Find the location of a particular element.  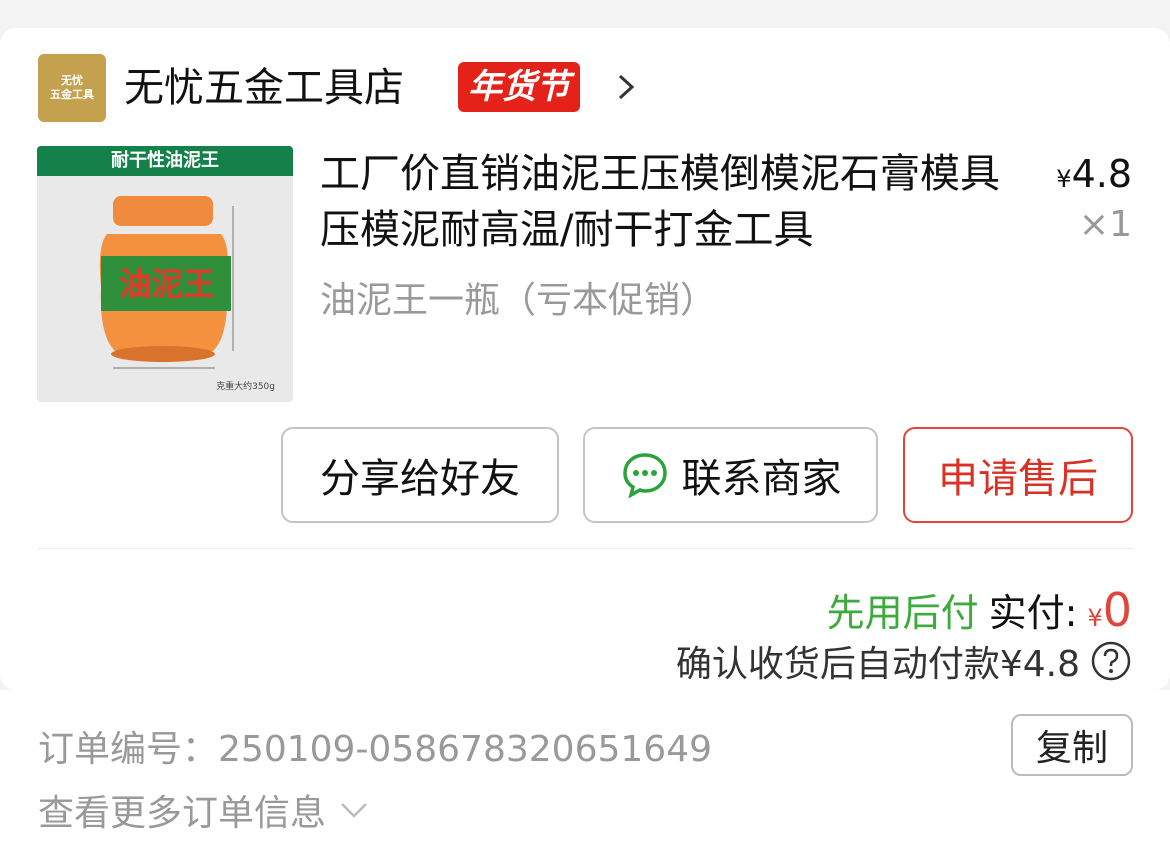

order-number: 订单编号：250109-058678320651649 is located at coordinates (375, 746).